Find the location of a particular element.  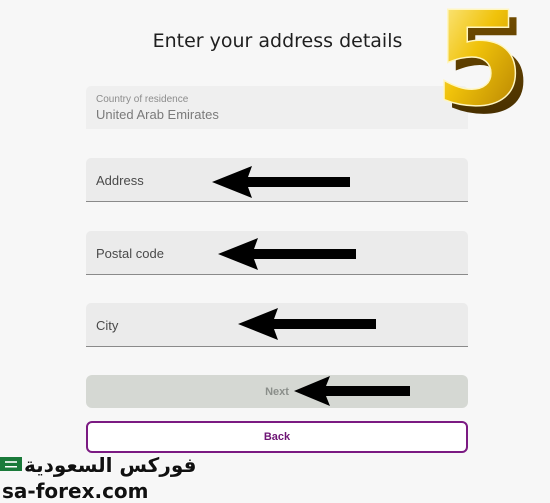

city-placeholder: City is located at coordinates (107, 325).